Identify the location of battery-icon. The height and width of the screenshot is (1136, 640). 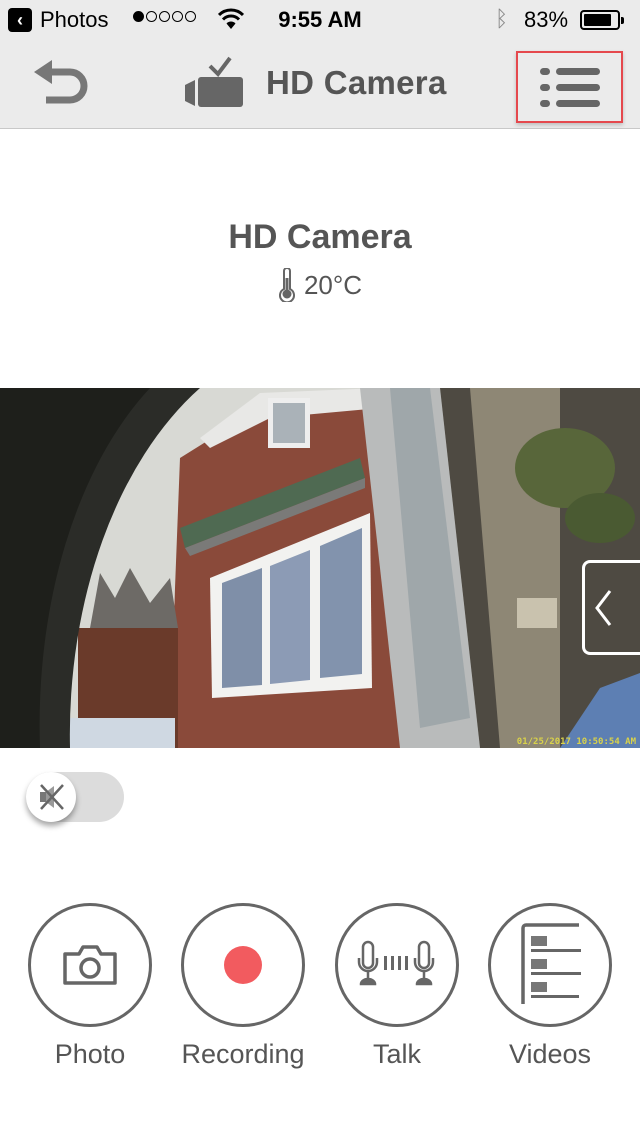
(602, 20).